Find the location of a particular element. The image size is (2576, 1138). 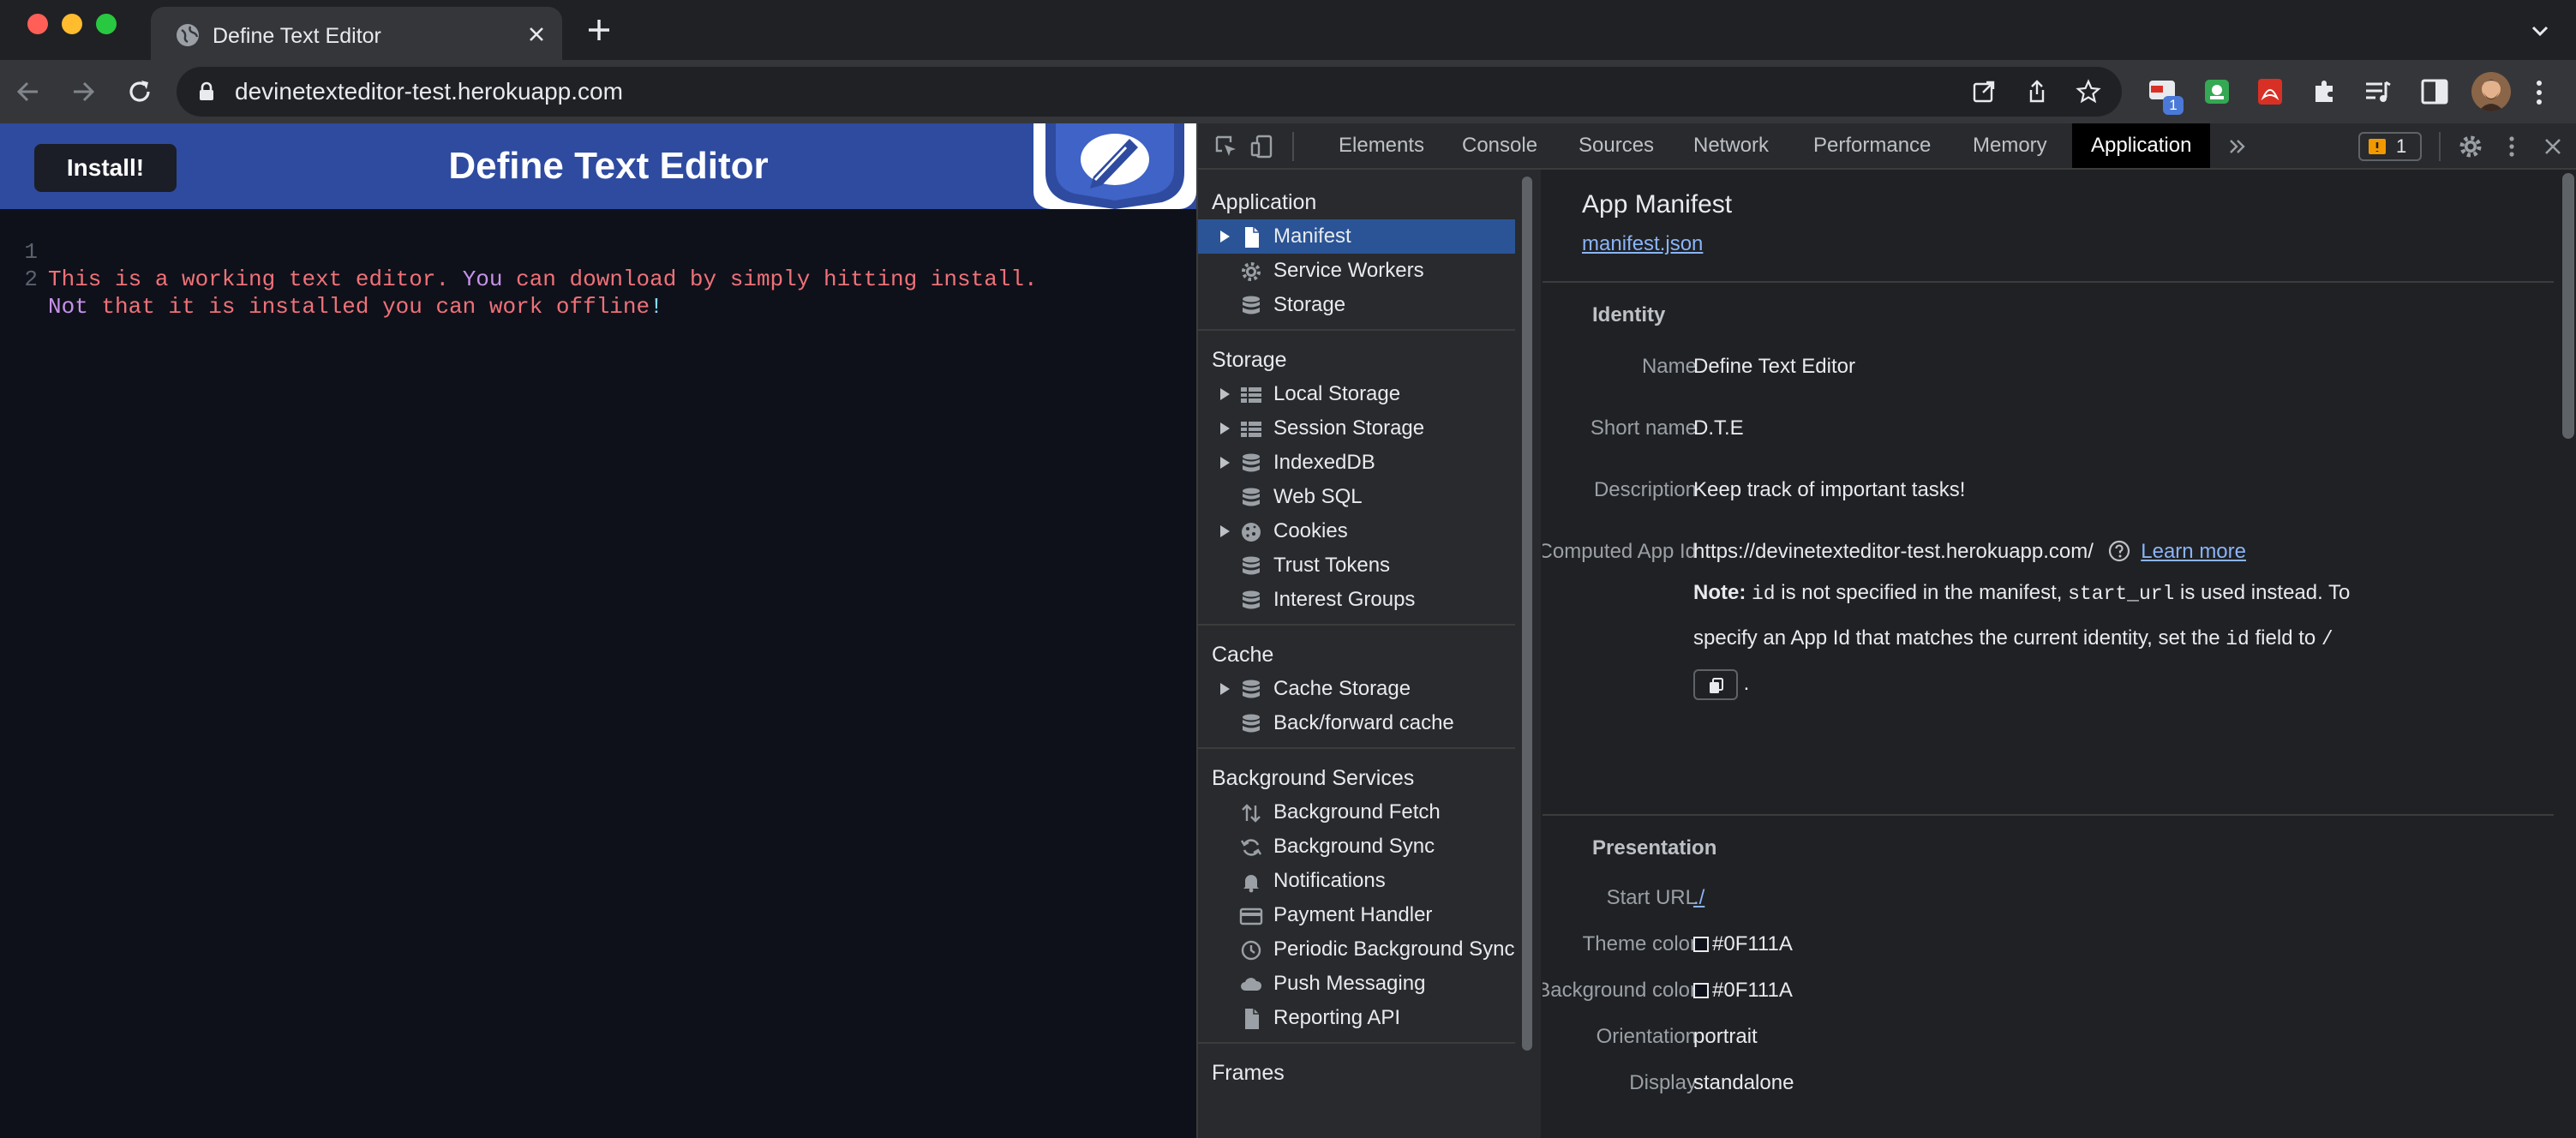

sidebar-item-push-messaging: Push Messaging is located at coordinates (1356, 984).